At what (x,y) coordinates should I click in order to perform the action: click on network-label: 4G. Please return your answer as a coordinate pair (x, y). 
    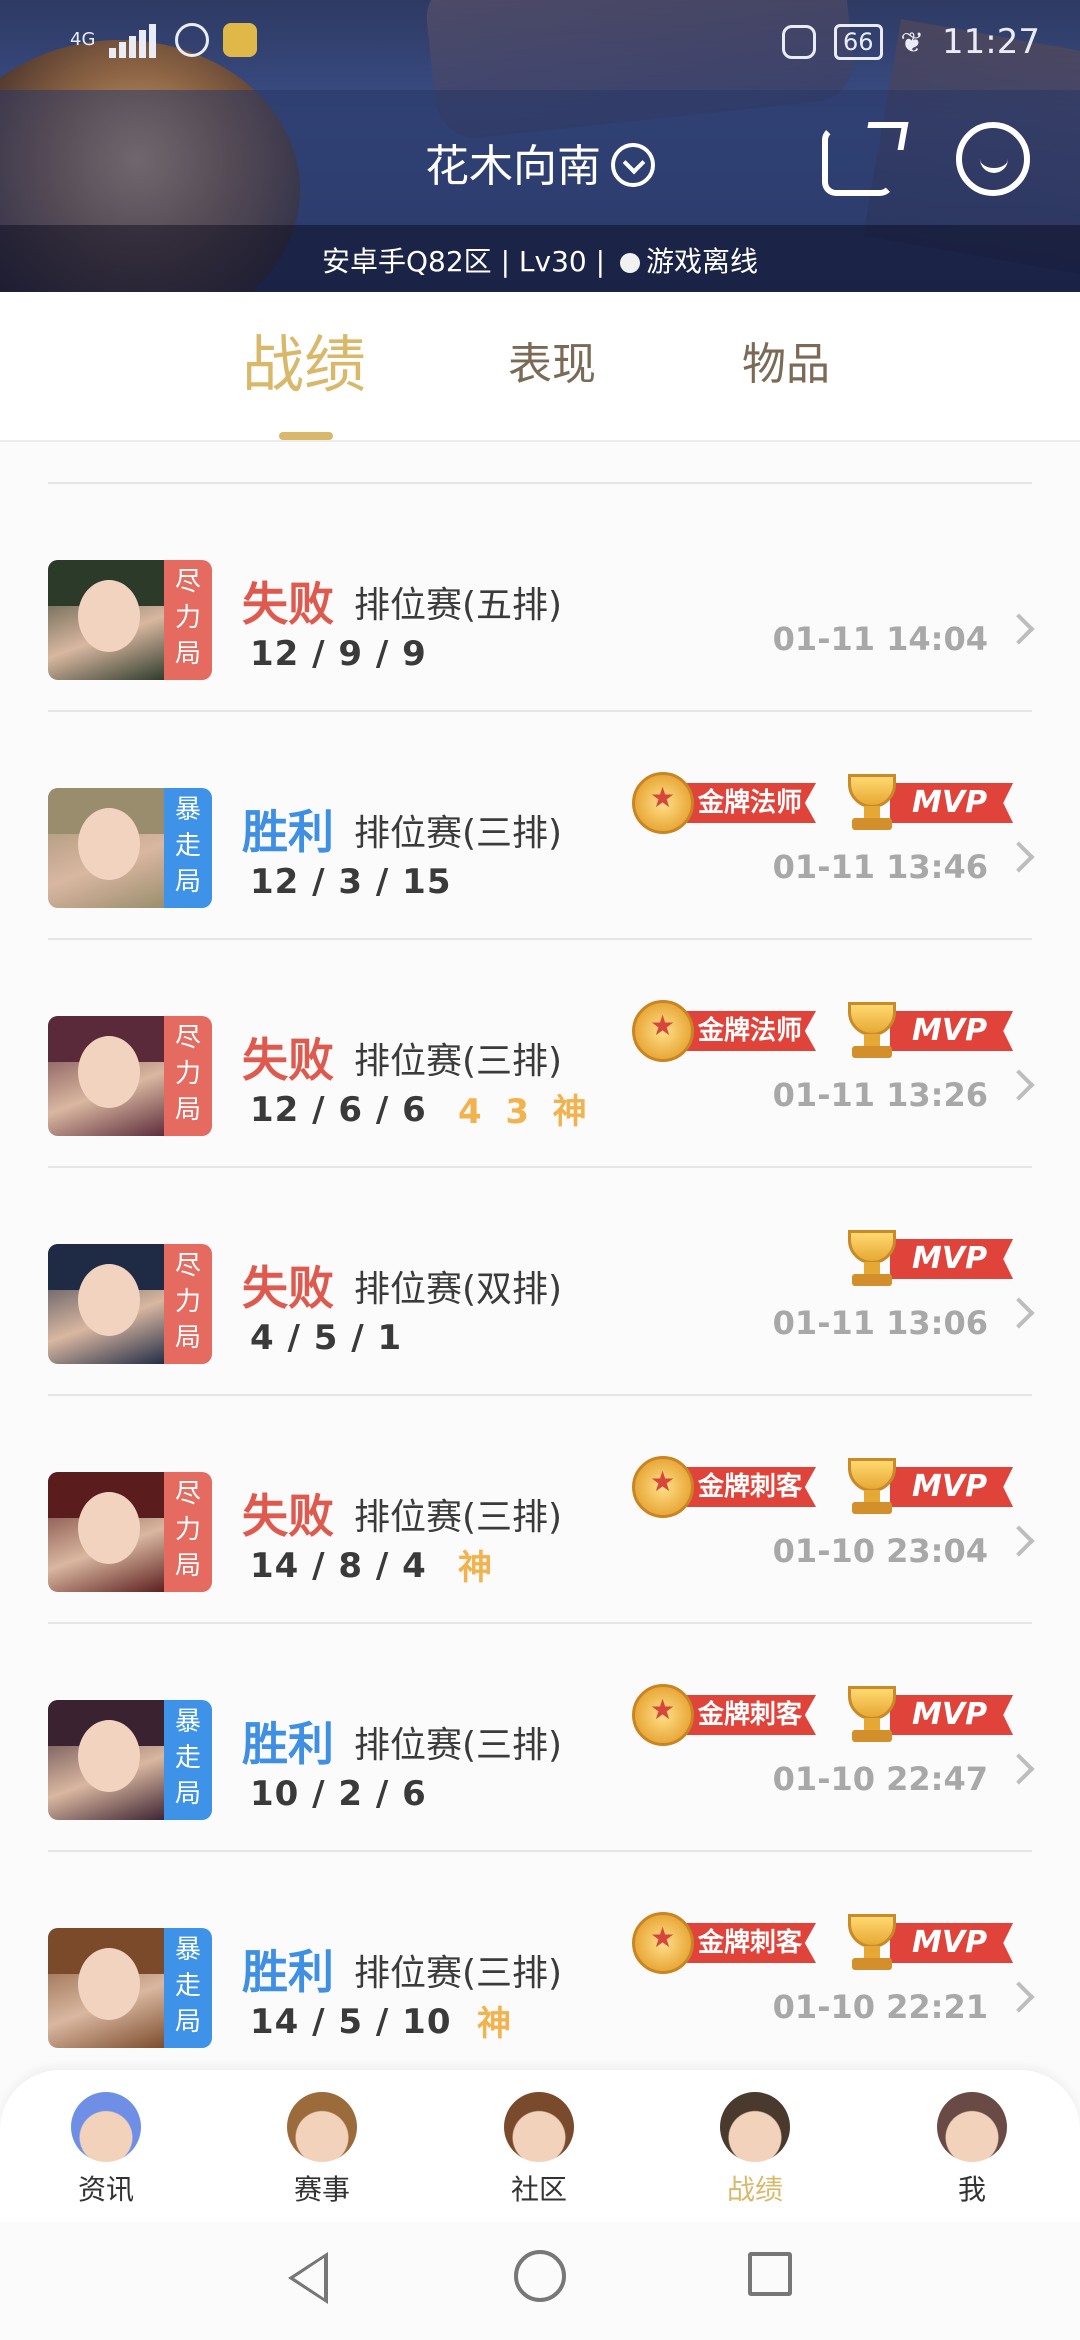
    Looking at the image, I should click on (83, 39).